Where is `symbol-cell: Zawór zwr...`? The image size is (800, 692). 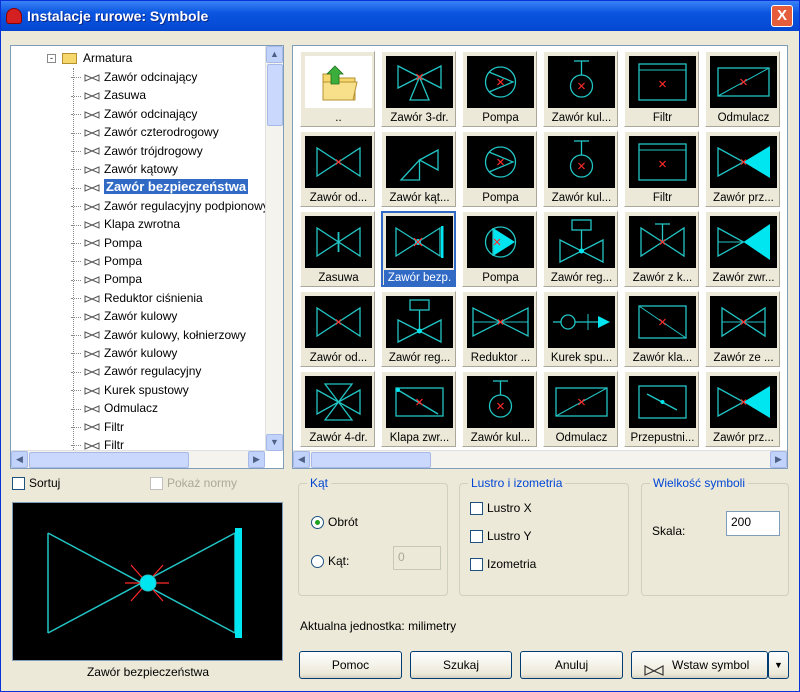 symbol-cell: Zawór zwr... is located at coordinates (742, 249).